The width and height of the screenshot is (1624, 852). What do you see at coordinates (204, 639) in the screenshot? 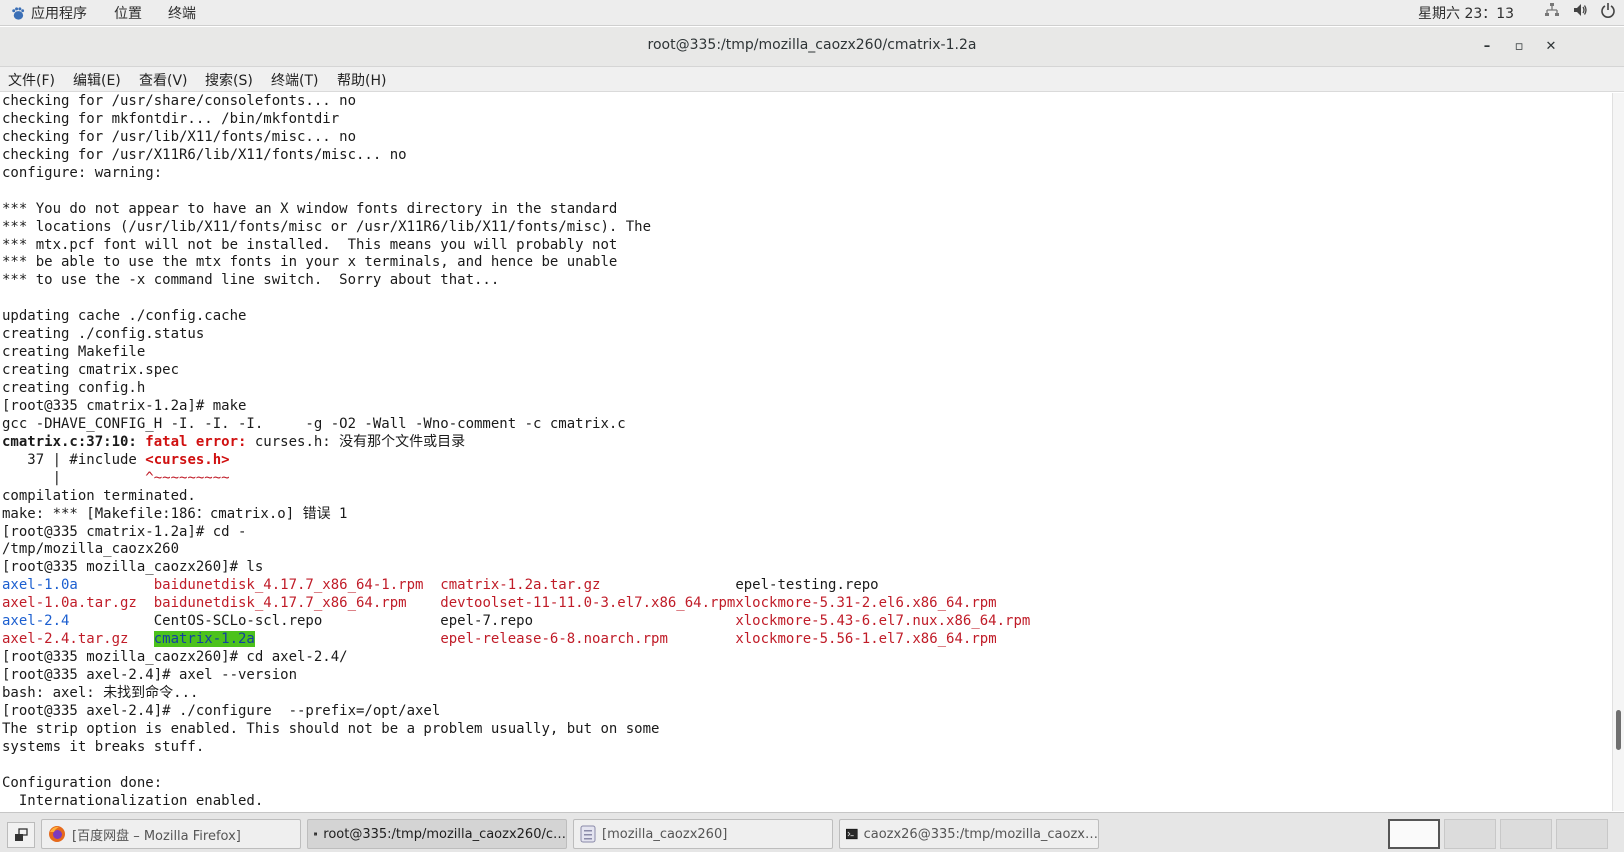
I see `terminal-segment: cmatrix-1.2a` at bounding box center [204, 639].